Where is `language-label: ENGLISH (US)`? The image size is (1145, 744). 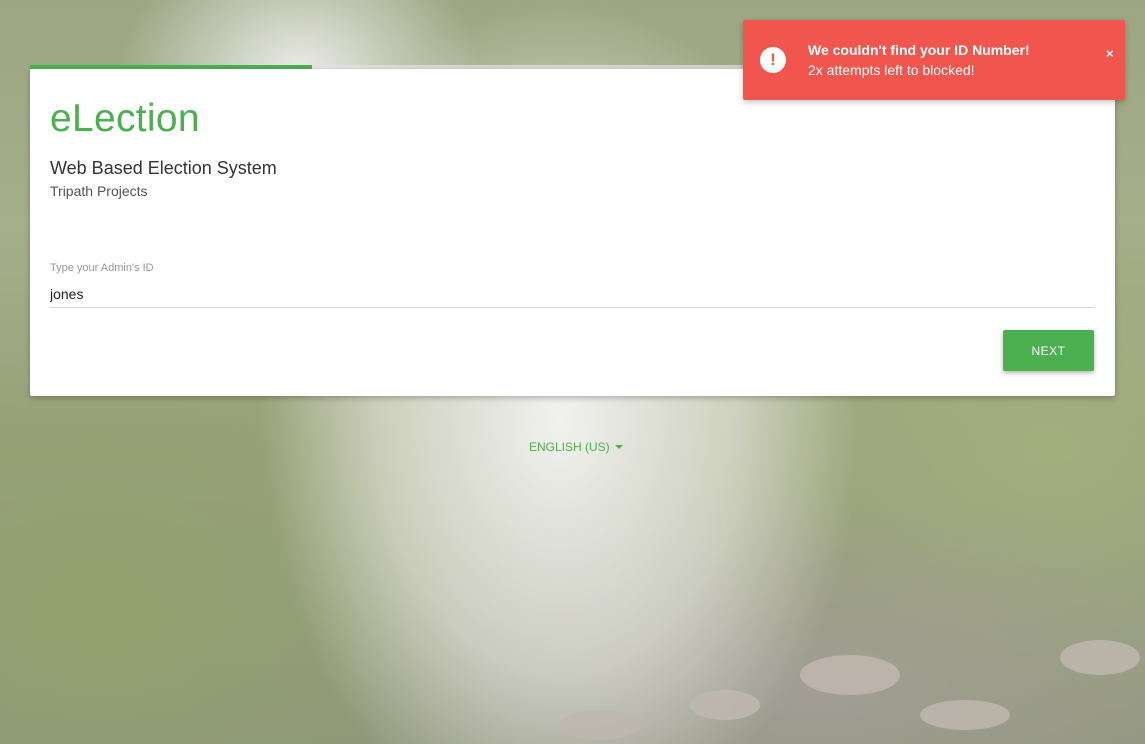
language-label: ENGLISH (US) is located at coordinates (569, 447).